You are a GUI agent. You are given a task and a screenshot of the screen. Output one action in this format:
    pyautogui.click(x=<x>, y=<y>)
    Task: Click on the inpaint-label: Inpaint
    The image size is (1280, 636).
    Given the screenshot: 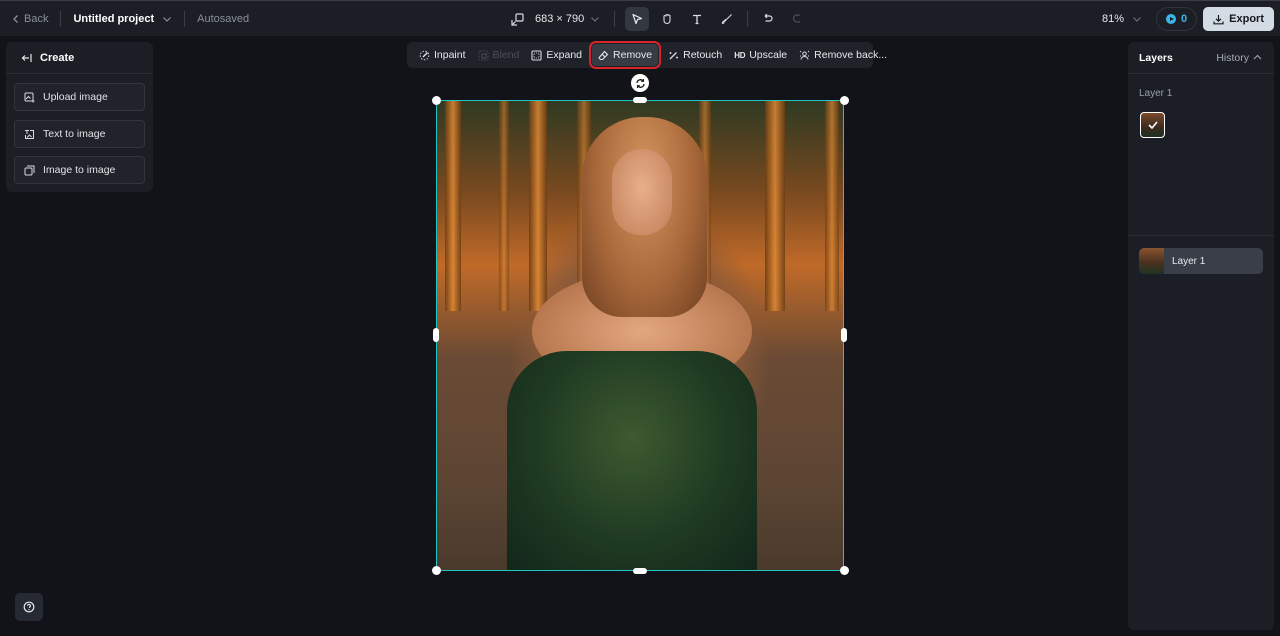 What is the action you would take?
    pyautogui.click(x=450, y=55)
    